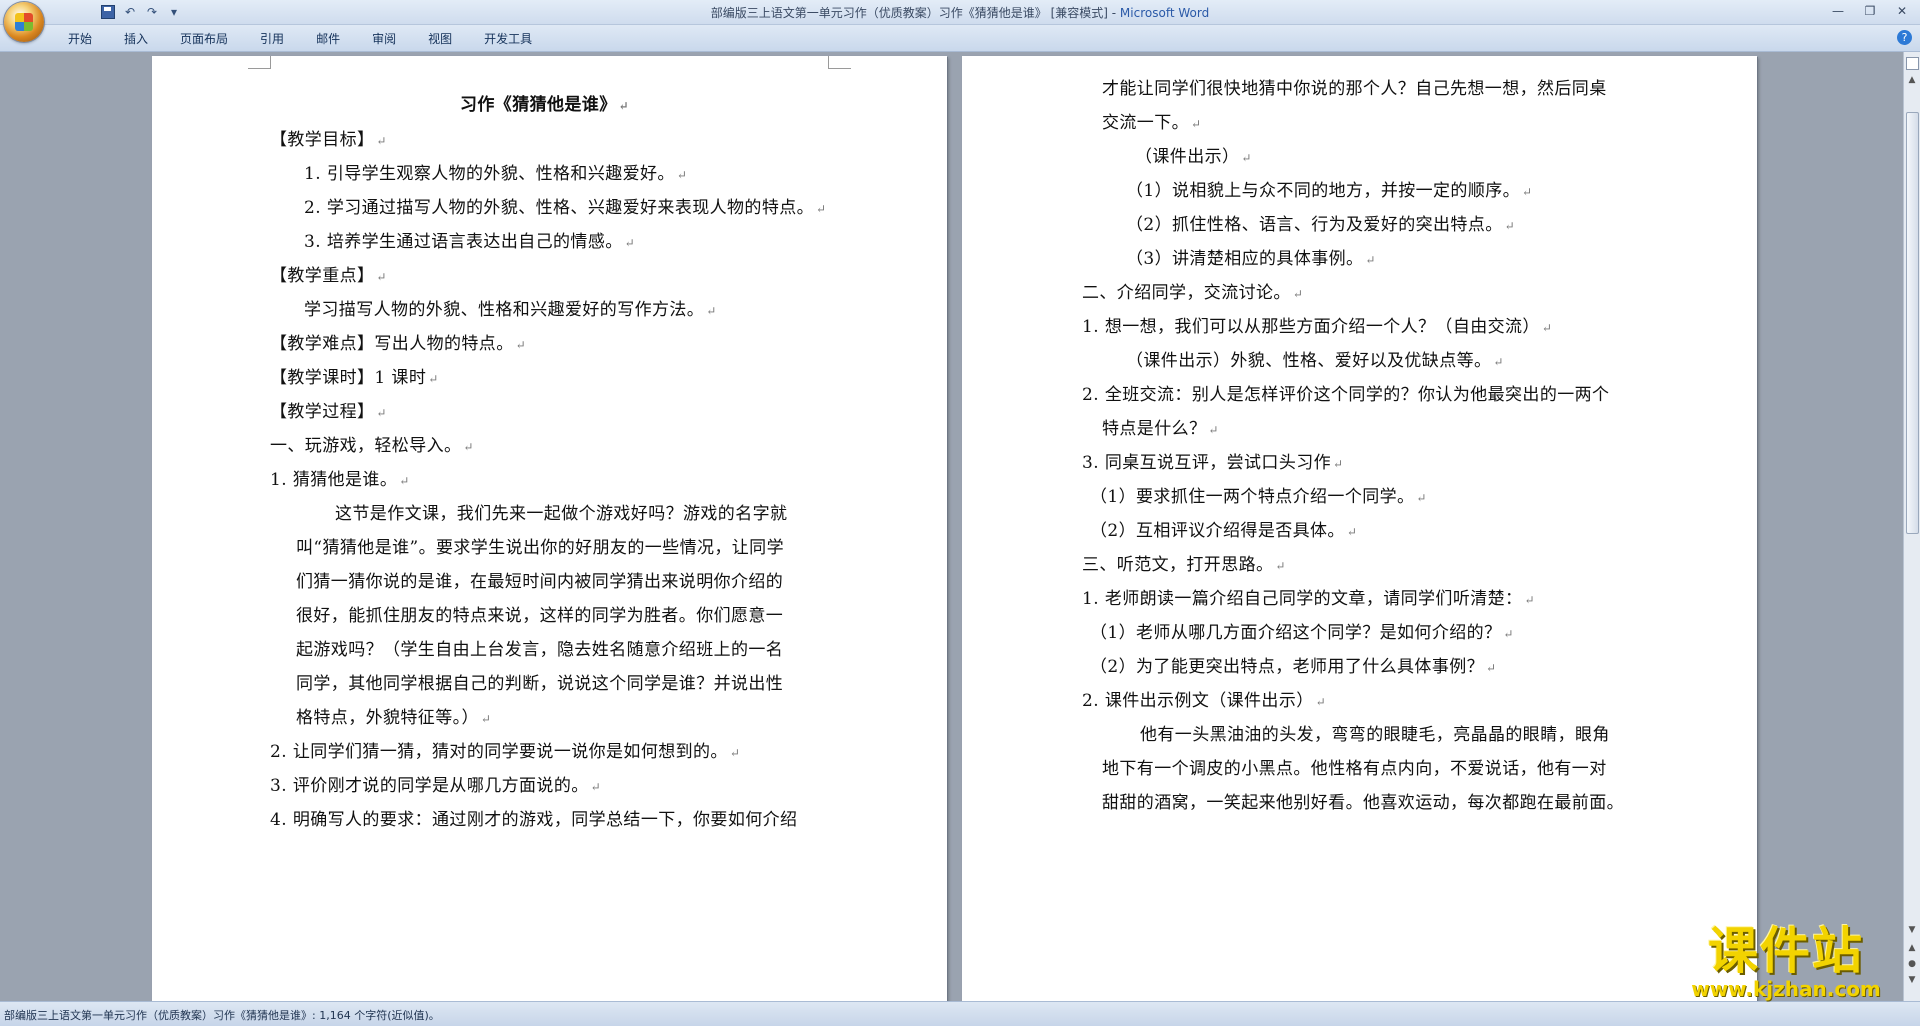 This screenshot has height=1026, width=1920. Describe the element at coordinates (534, 820) in the screenshot. I see `doc-line: 4. 明确写人的要求：通过刚才的游戏，同学总结一下，你要如何介绍` at that location.